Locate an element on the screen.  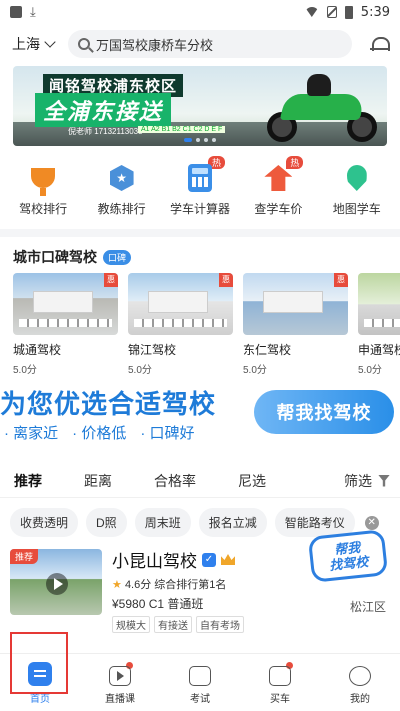
wifi-icon is located at coordinates (311, 12).